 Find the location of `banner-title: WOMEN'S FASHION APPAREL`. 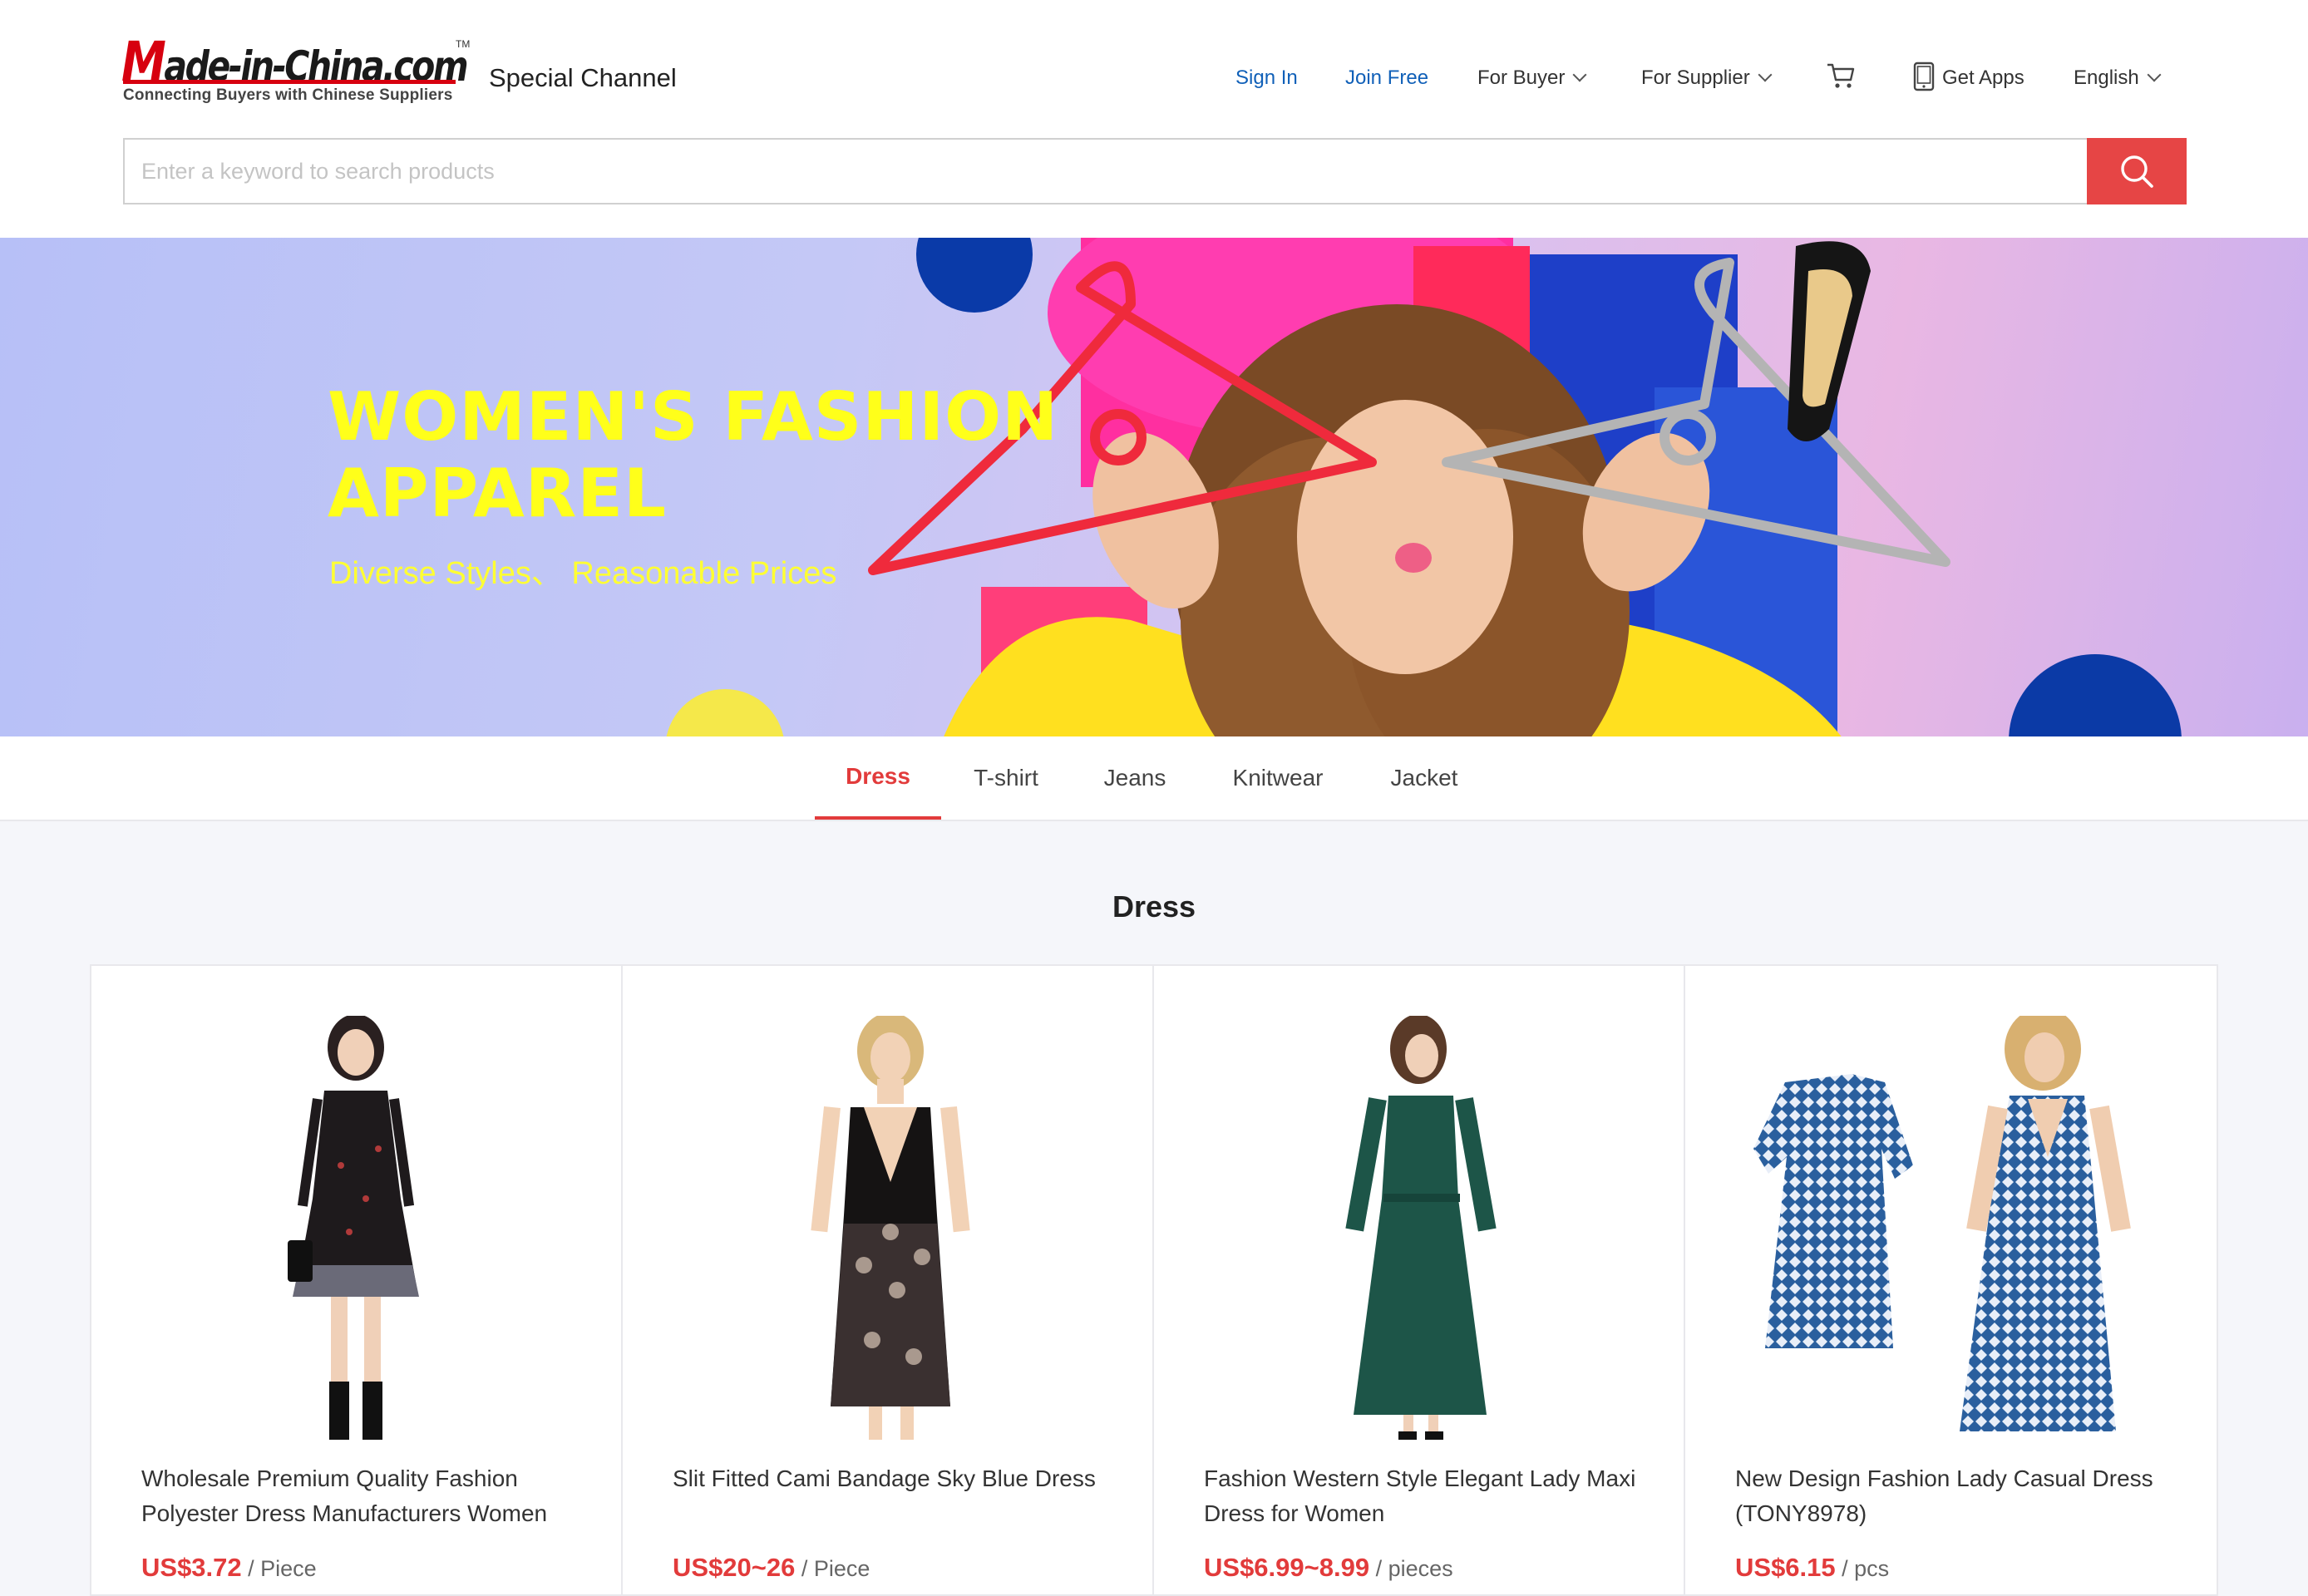

banner-title: WOMEN'S FASHION APPAREL is located at coordinates (693, 455).